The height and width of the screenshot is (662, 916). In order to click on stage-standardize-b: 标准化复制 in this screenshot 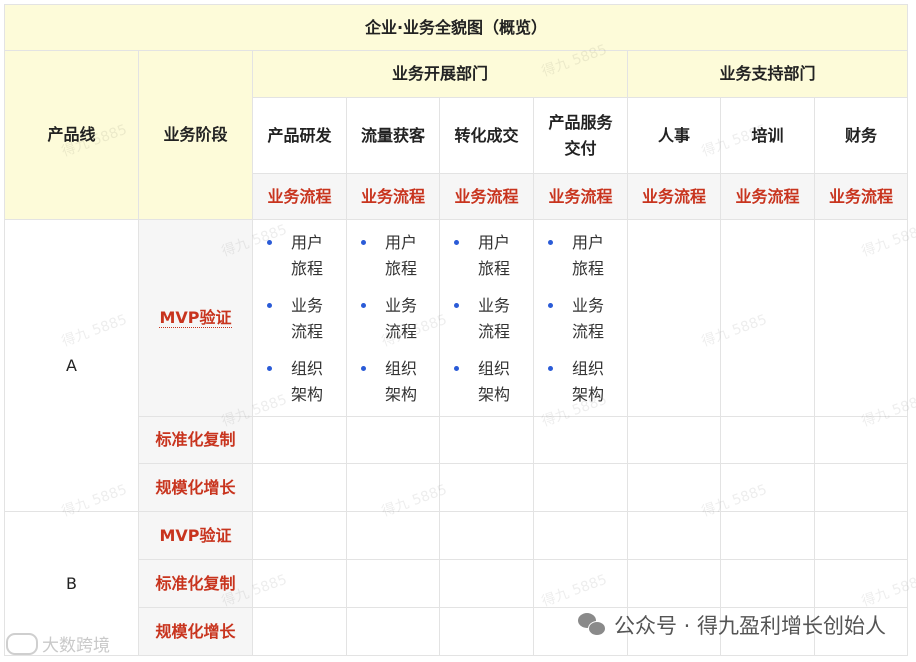, I will do `click(195, 583)`.